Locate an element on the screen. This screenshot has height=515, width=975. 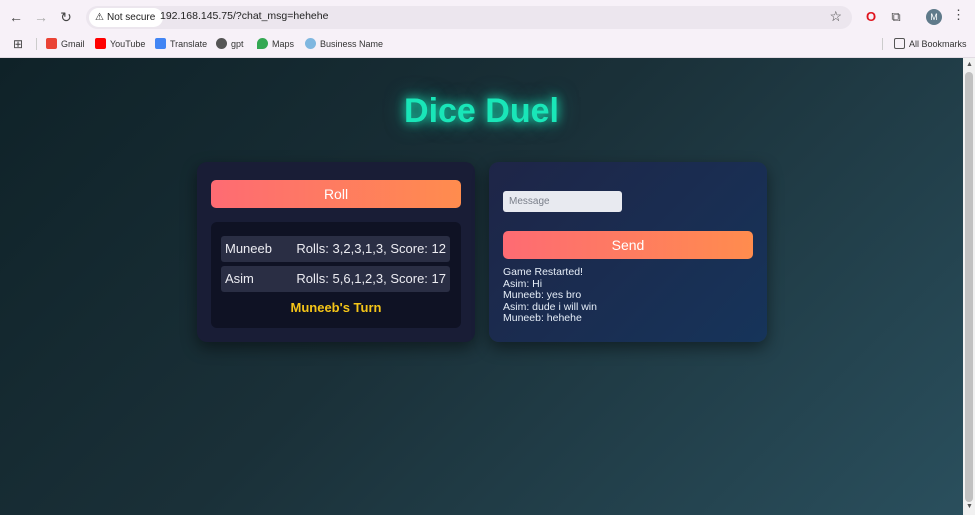
roll-button: Roll is located at coordinates (336, 194).